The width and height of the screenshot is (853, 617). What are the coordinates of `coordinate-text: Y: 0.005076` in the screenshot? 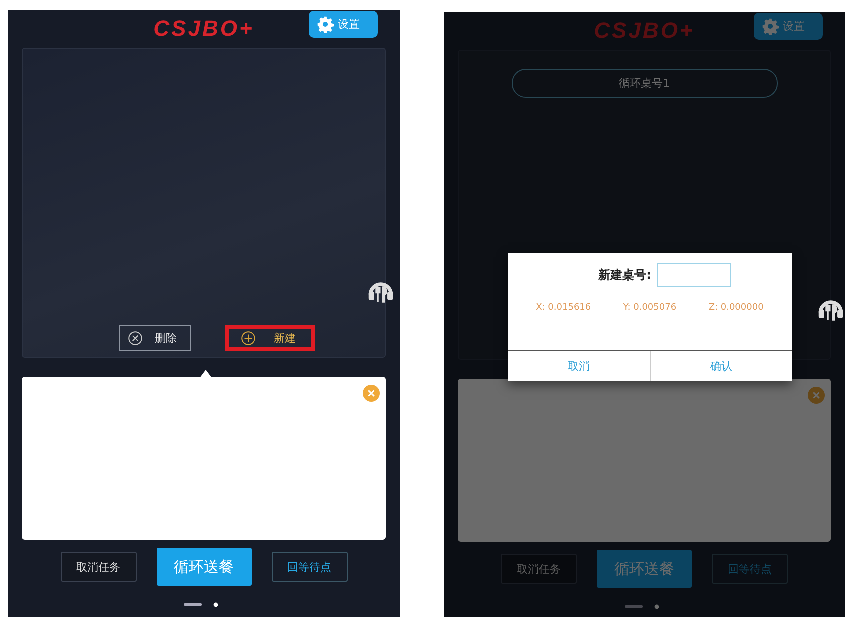 It's located at (650, 308).